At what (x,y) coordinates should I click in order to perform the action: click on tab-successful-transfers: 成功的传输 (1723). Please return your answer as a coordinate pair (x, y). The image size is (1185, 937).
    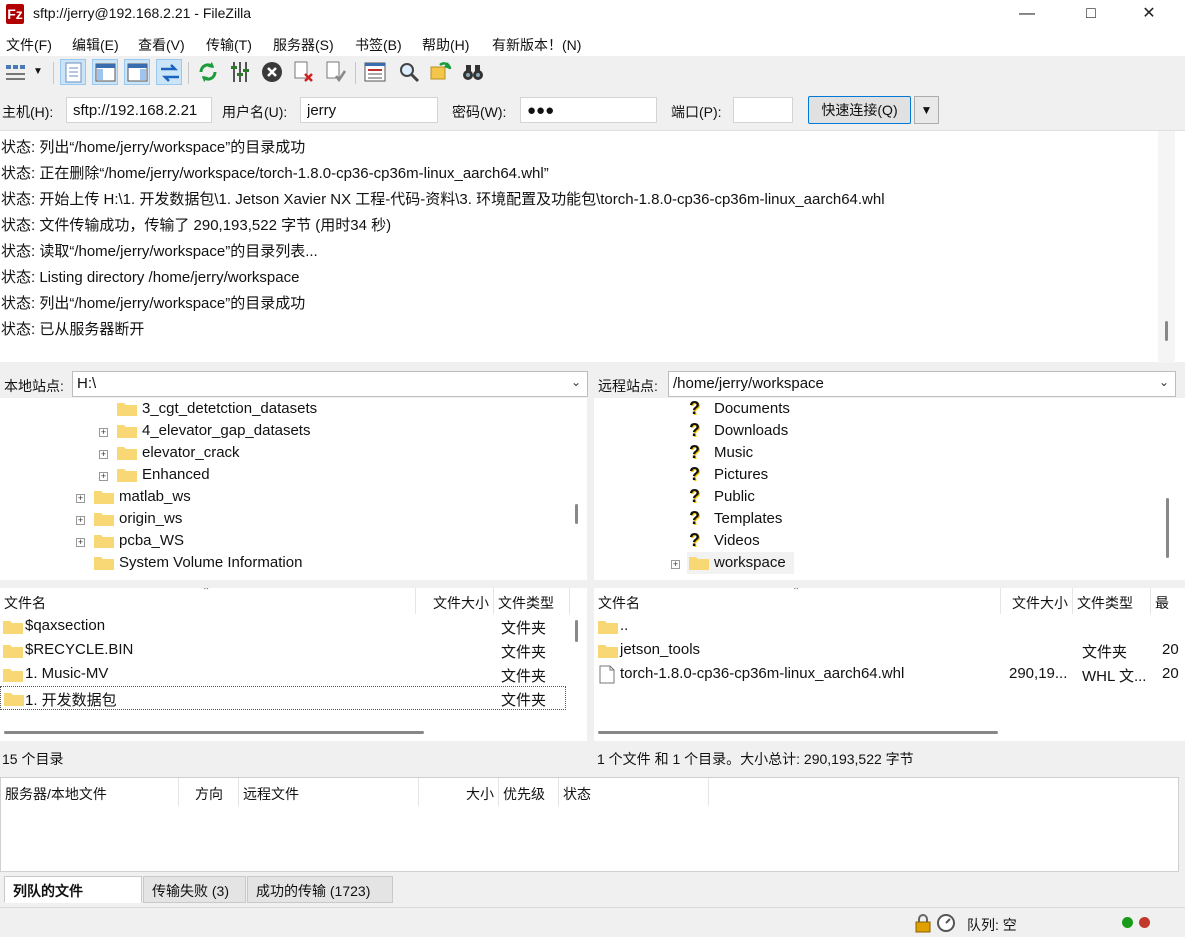
    Looking at the image, I should click on (320, 889).